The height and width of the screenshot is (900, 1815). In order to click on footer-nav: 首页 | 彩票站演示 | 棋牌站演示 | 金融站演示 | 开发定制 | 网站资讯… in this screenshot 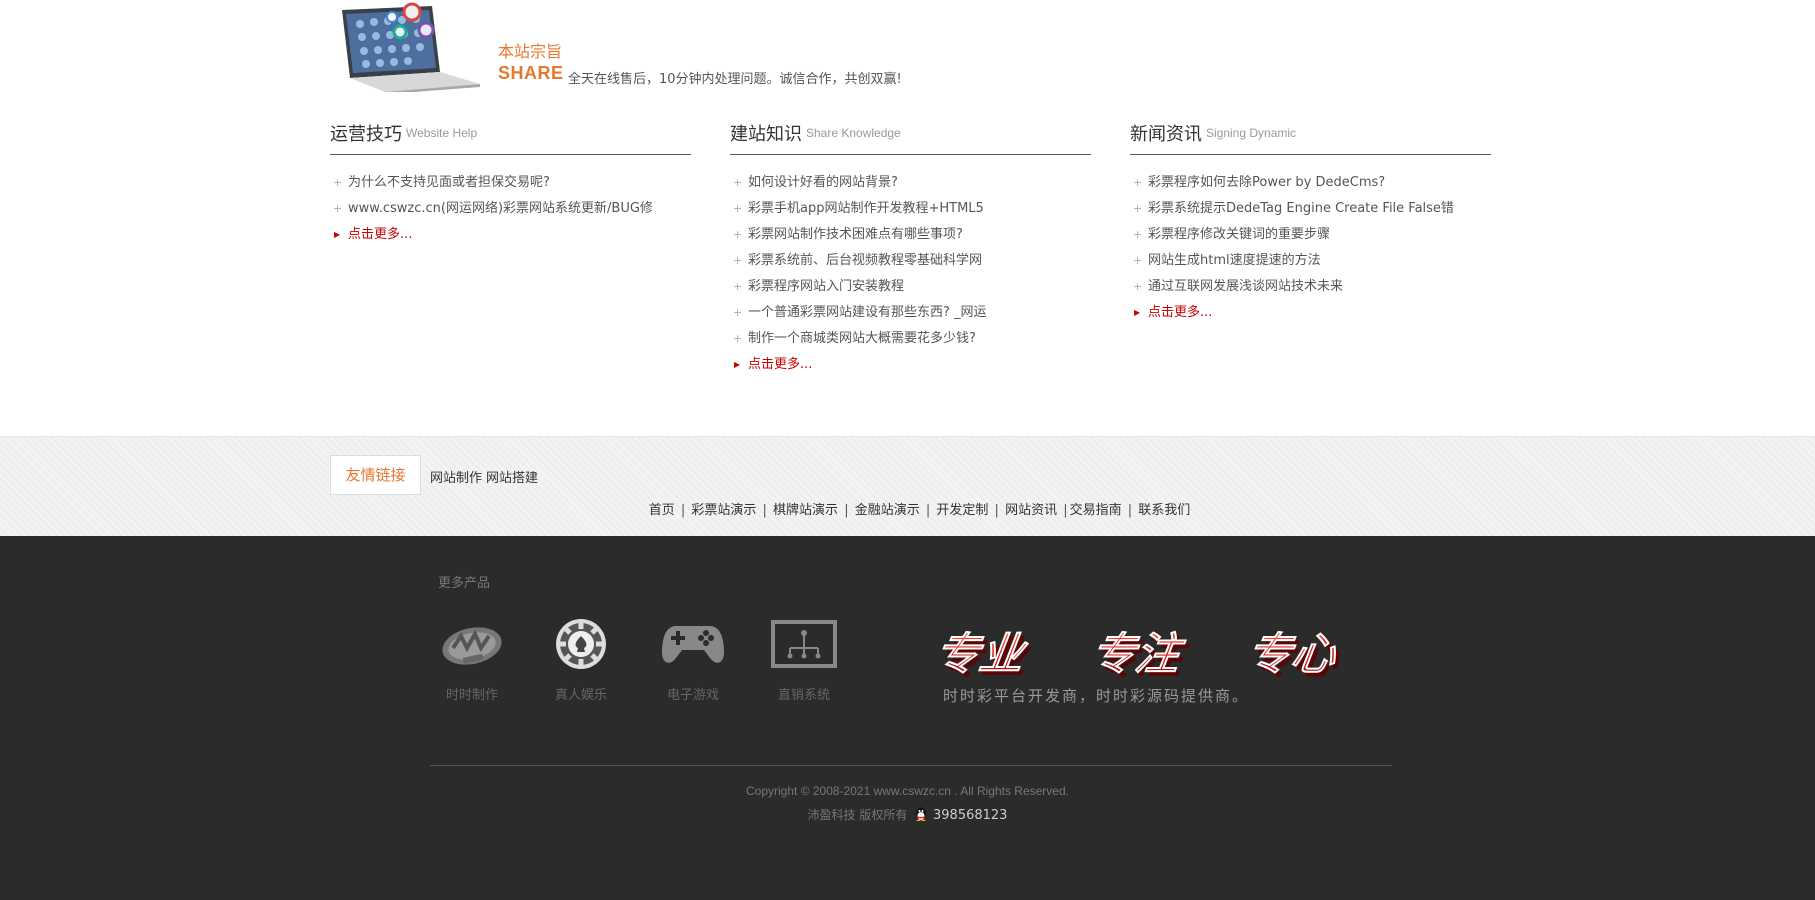, I will do `click(919, 510)`.